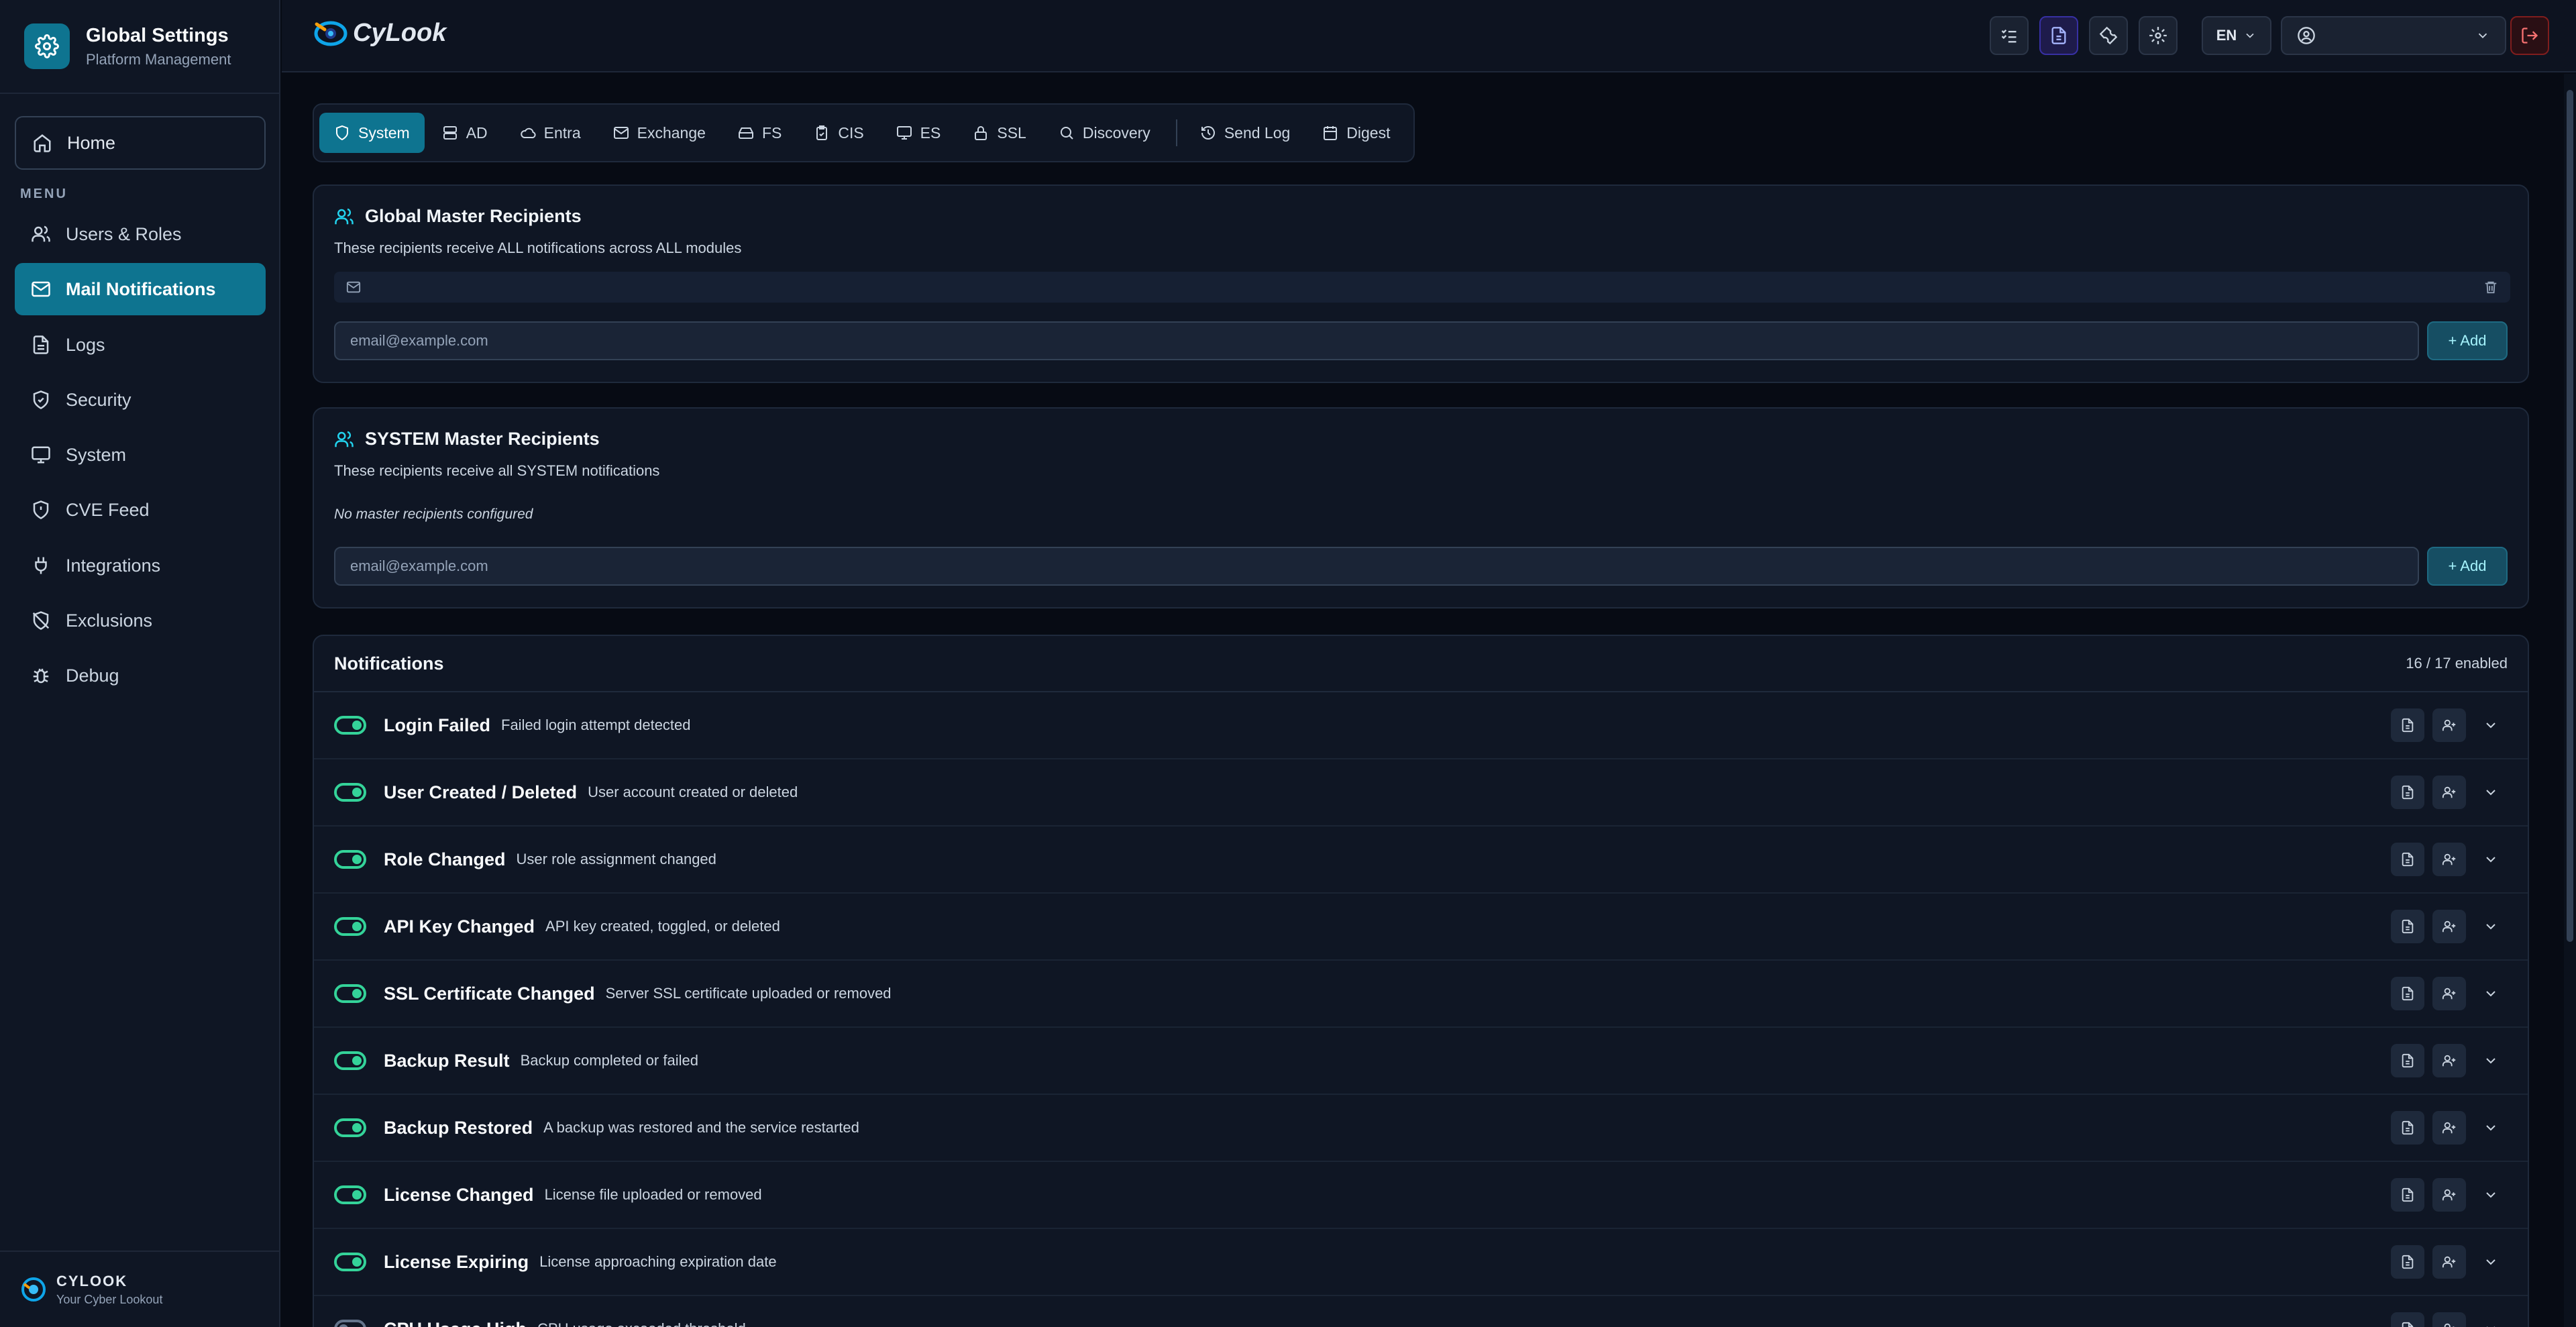 This screenshot has width=2576, height=1327. I want to click on sidebar-item-mail-notifications: Mail Notifications, so click(140, 289).